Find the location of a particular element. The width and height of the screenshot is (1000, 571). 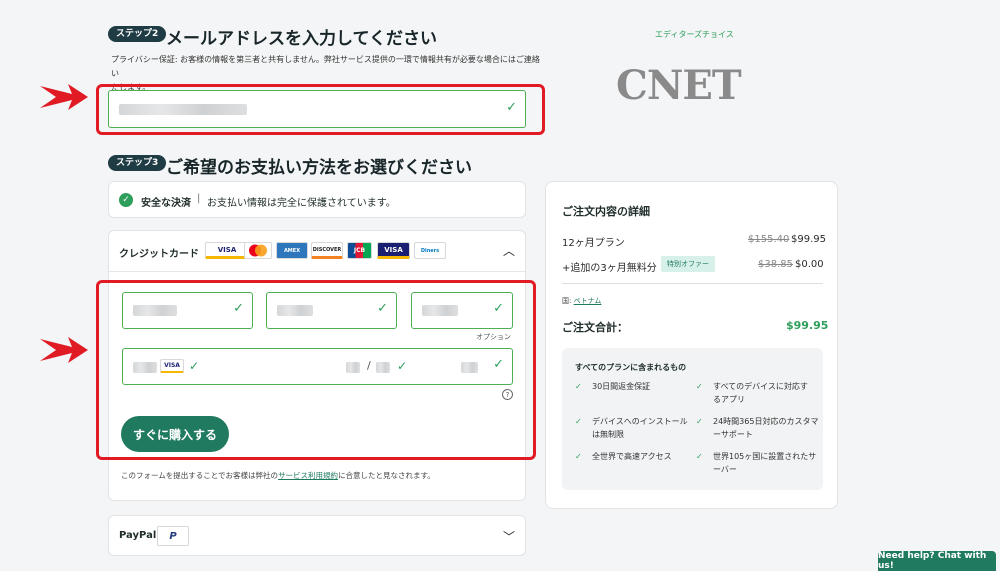

feature-text: 世界105ヶ国に設置されたサ ーバー is located at coordinates (765, 463).